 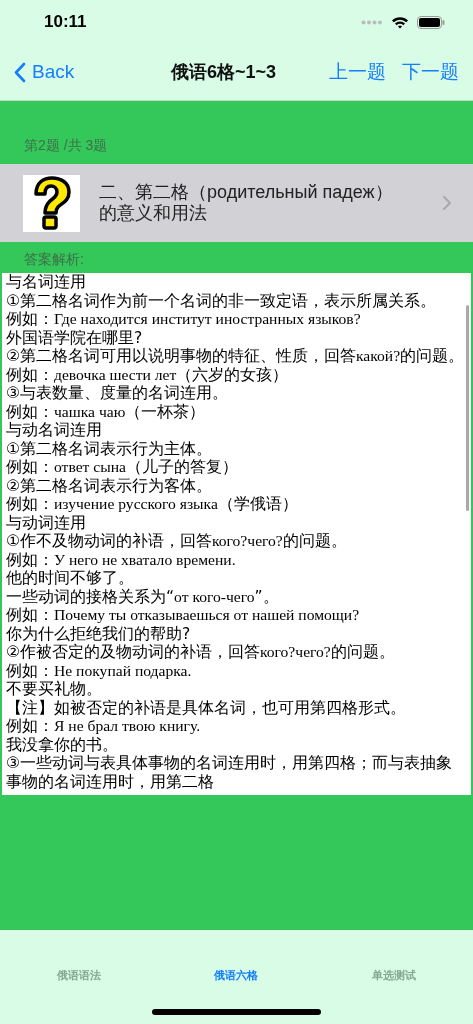 I want to click on question-row: 二、第二格（родительный падеж）的意义和用法, so click(x=236, y=203).